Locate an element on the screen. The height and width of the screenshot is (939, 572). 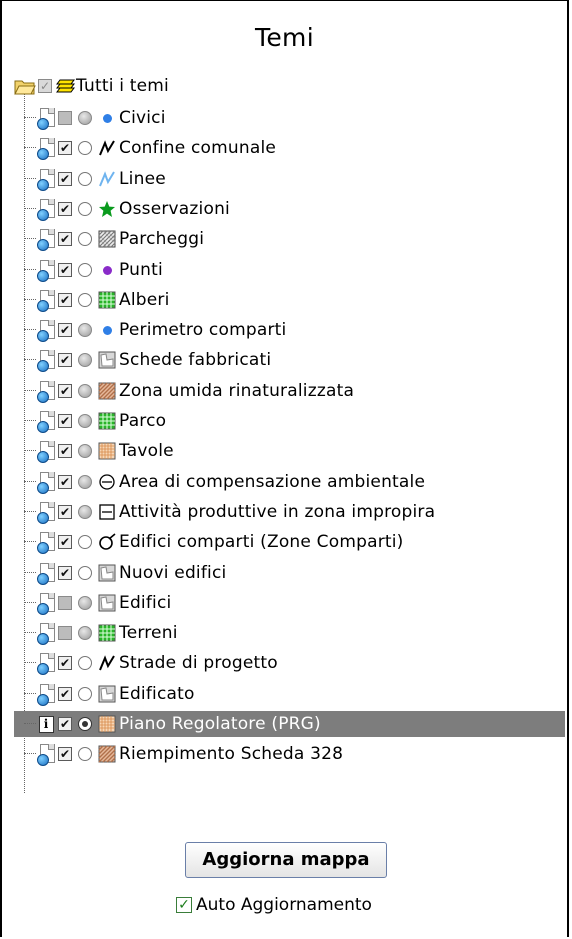
info-icon: i is located at coordinates (46, 724).